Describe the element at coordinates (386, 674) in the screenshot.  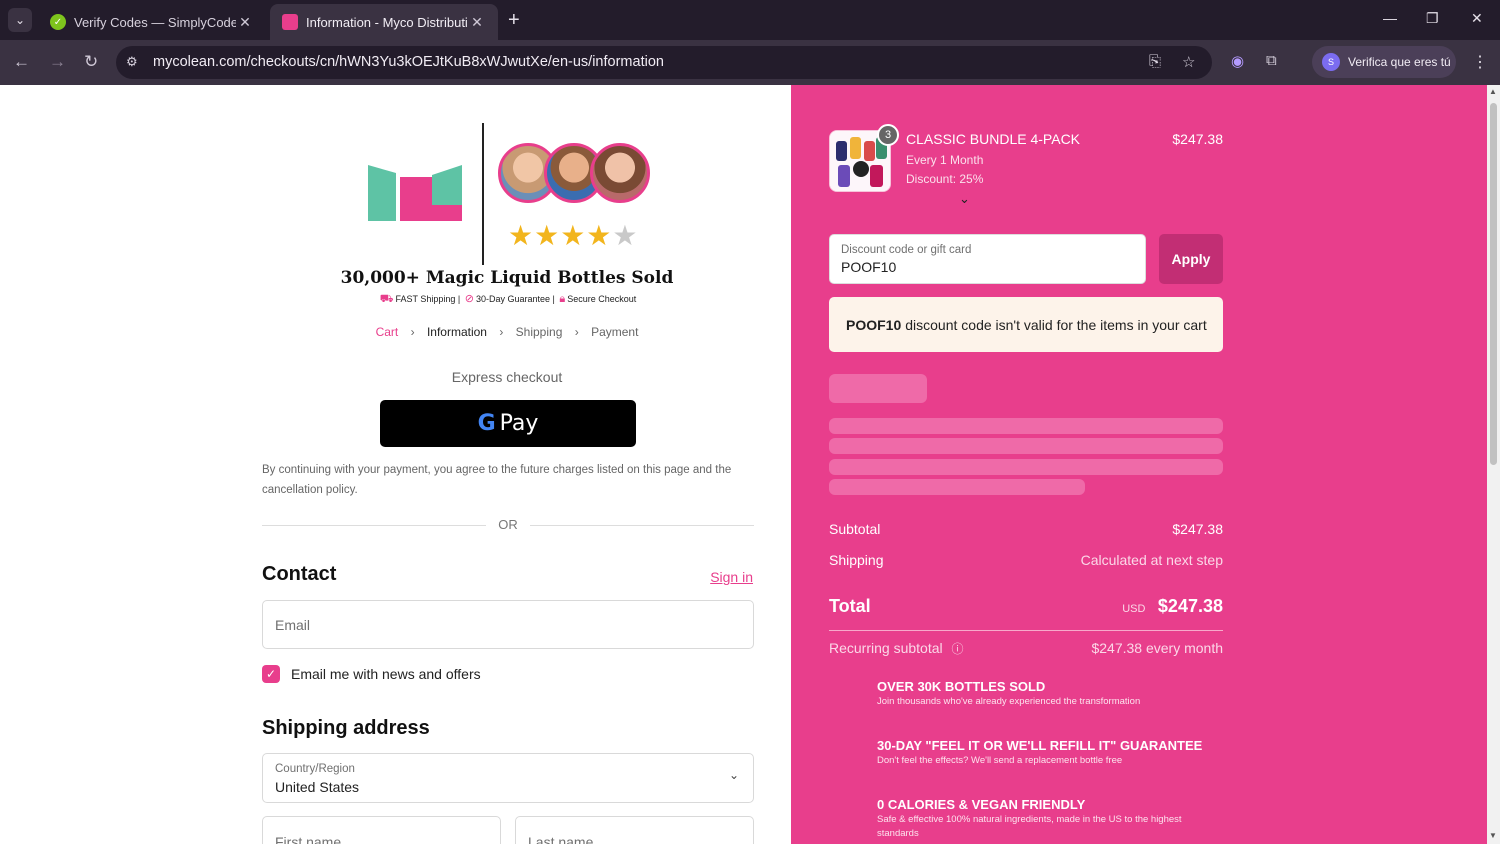
I see `newsletter-label: Email me with news and offers` at that location.